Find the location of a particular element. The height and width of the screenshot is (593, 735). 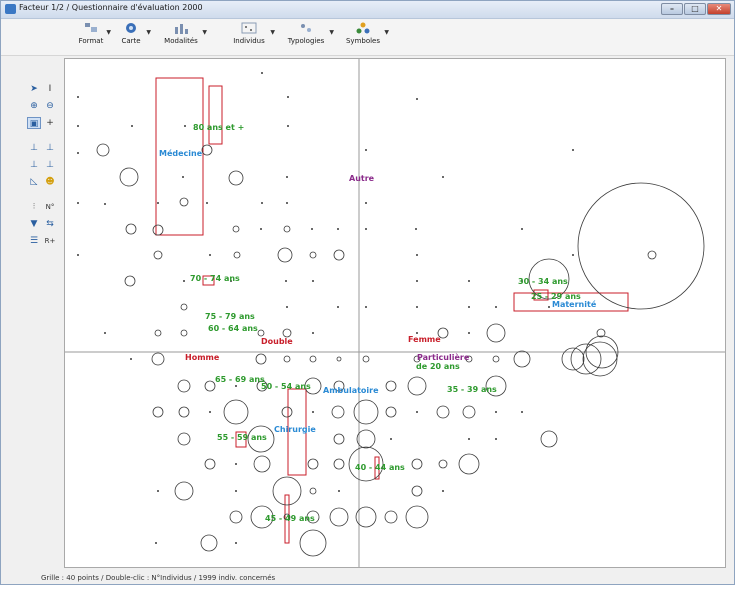

toolbar-symboles-button: Symboles ▼ is located at coordinates (366, 33).